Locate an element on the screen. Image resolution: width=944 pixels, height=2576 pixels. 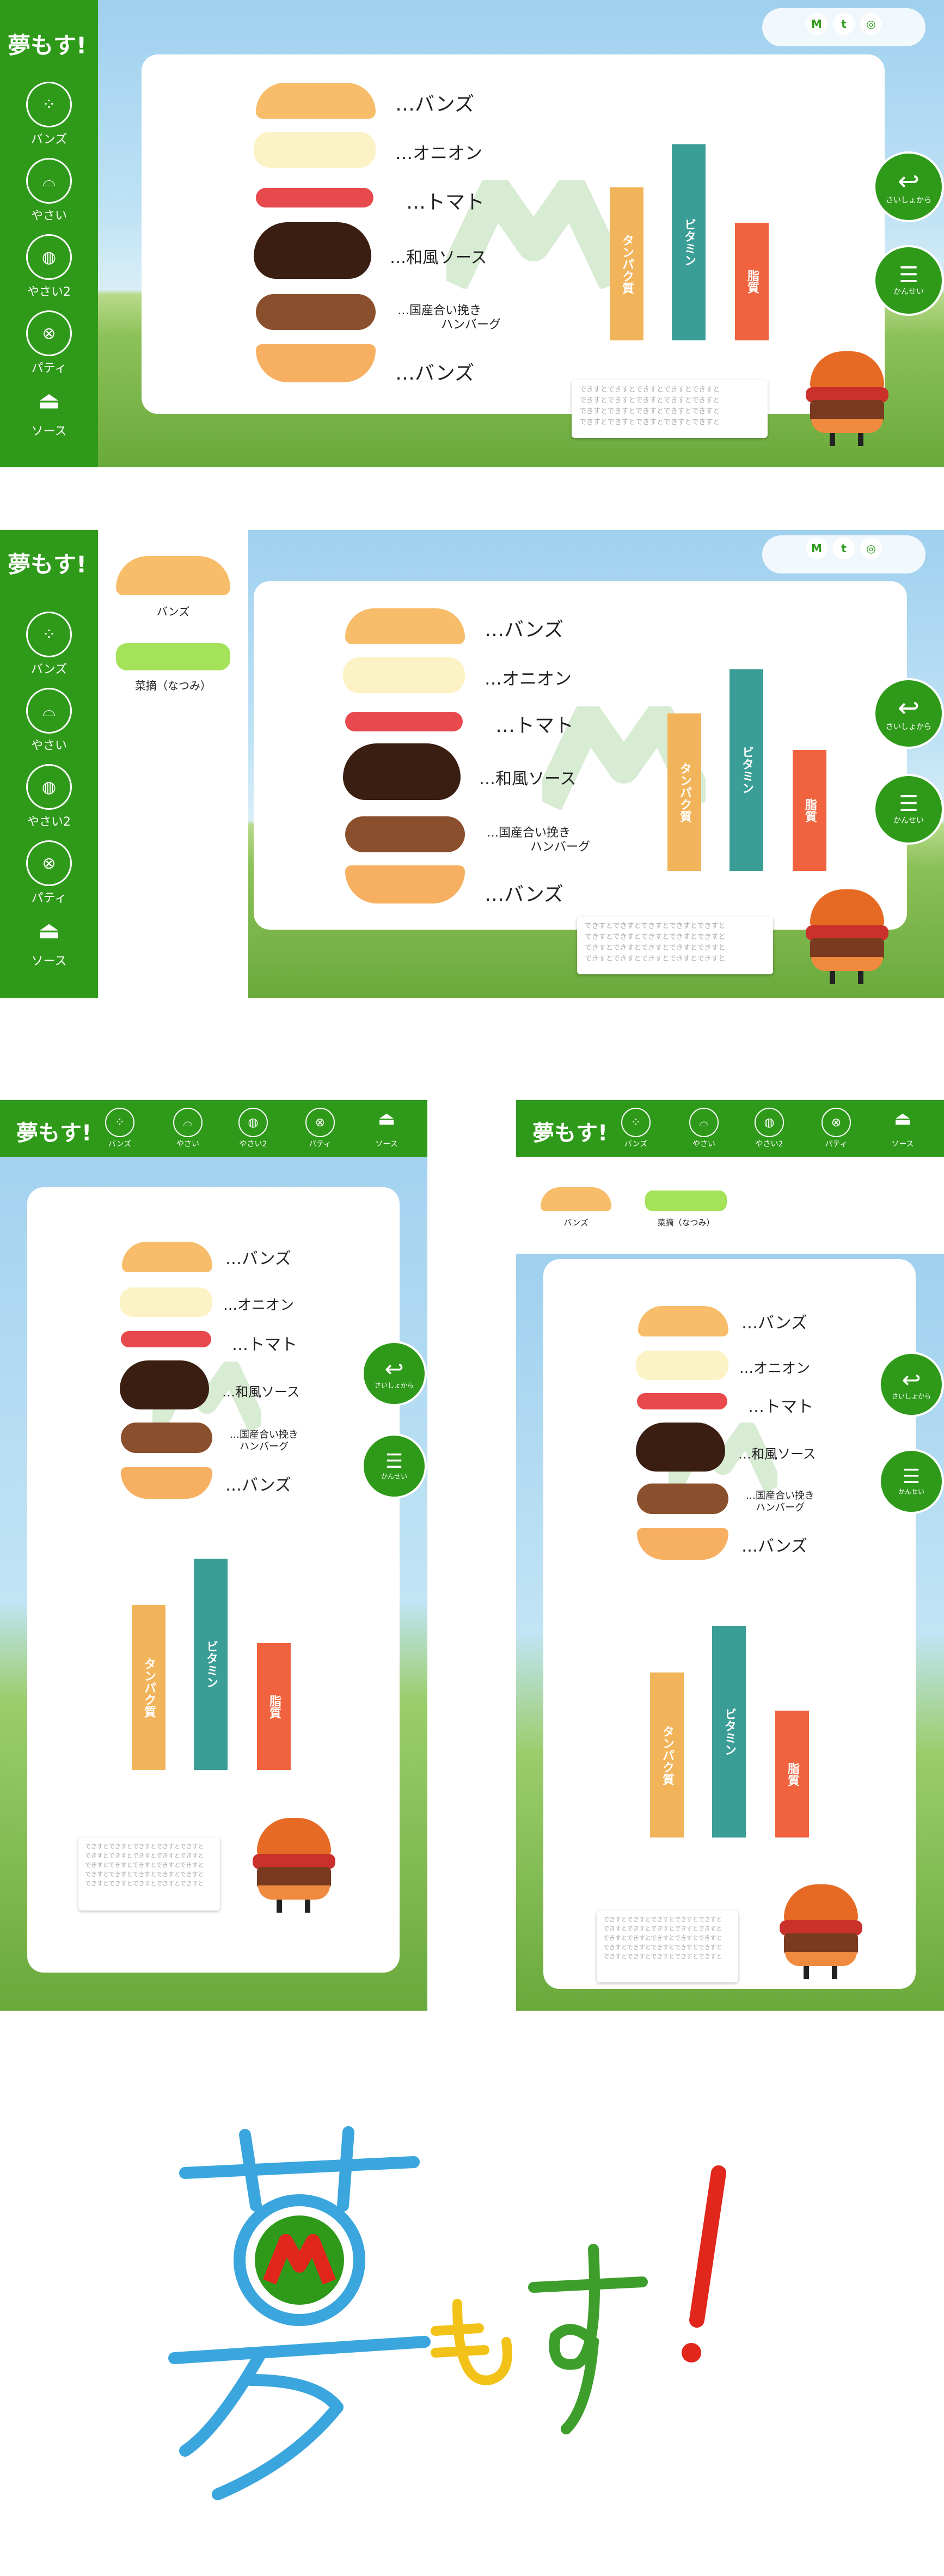
label-sauce: …和風ソース is located at coordinates (528, 779).